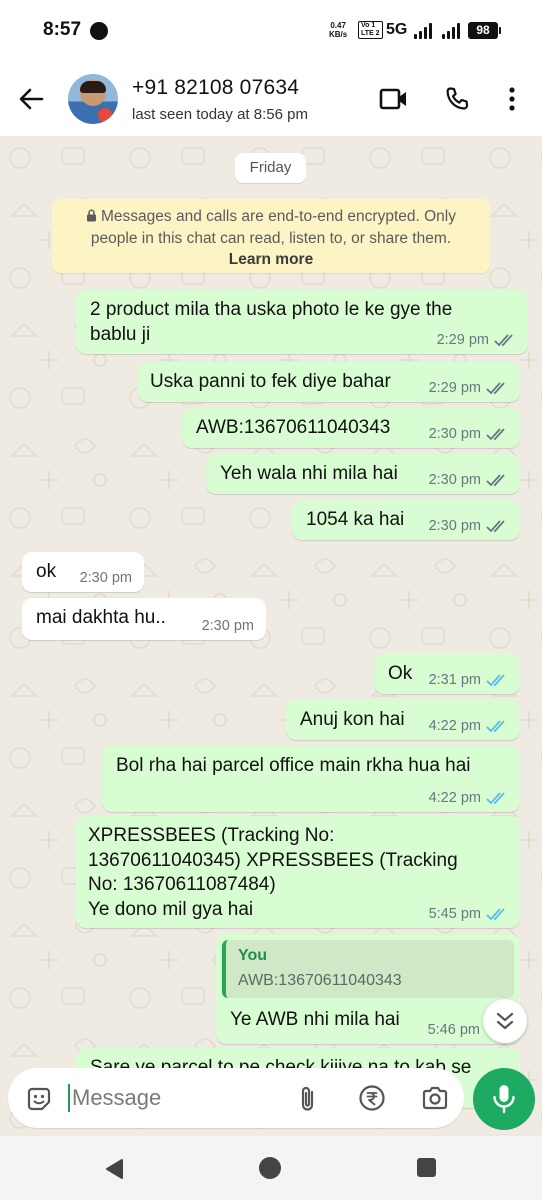 The height and width of the screenshot is (1200, 542). Describe the element at coordinates (338, 30) in the screenshot. I see `network-speed: 0.47 KB/s` at that location.